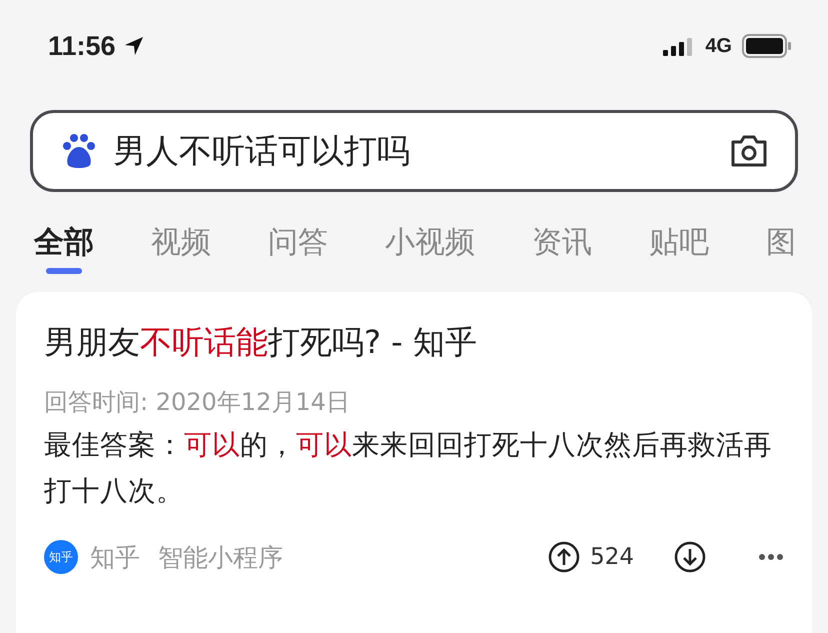 Image resolution: width=828 pixels, height=633 pixels. I want to click on answer-text: 最佳答案：可以的，可以来来回回打死十八次然后再救活再打十八次。, so click(408, 468).